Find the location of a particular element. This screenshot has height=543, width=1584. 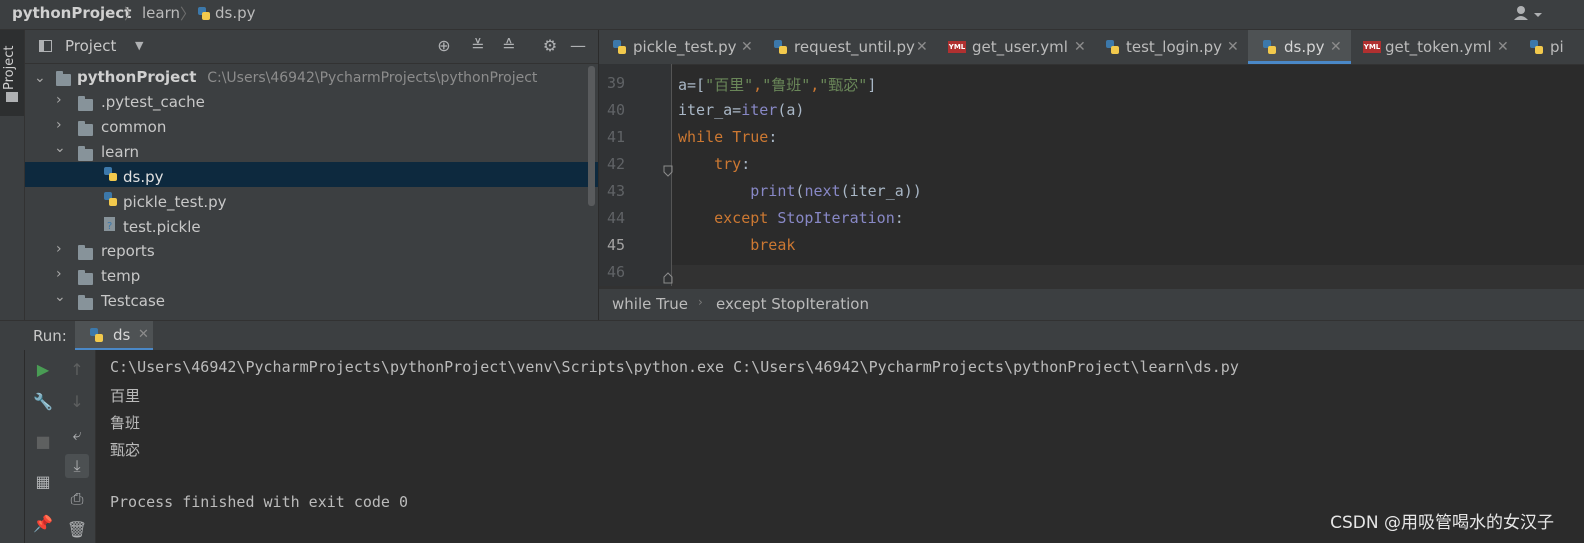

project-stripe-label: Project is located at coordinates (9, 67).